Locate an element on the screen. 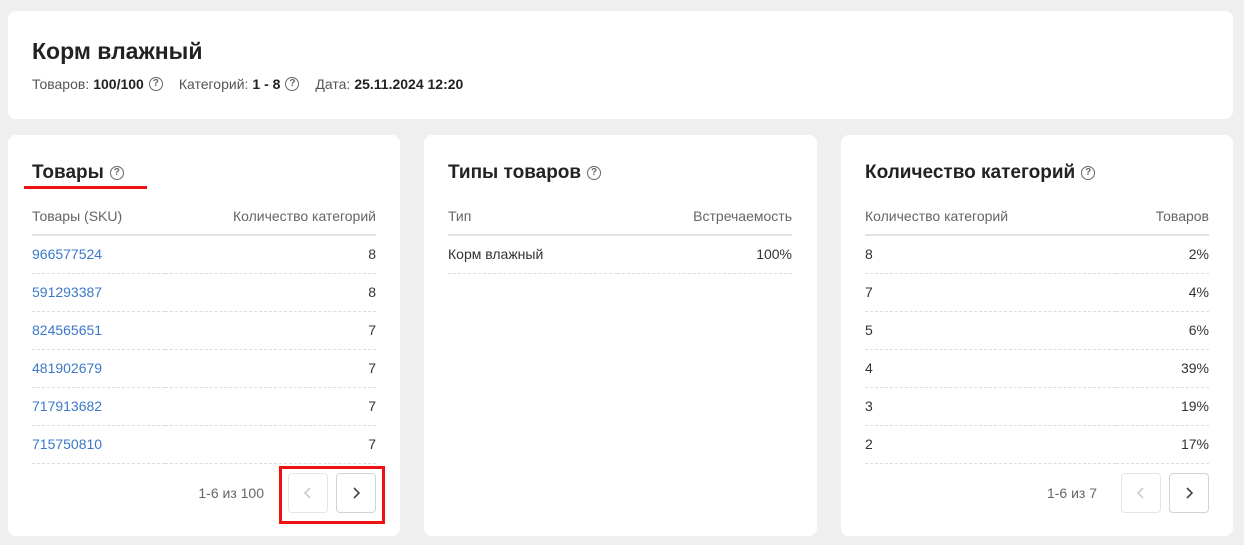  pagination-text: 1-6 из 100 is located at coordinates (231, 493).